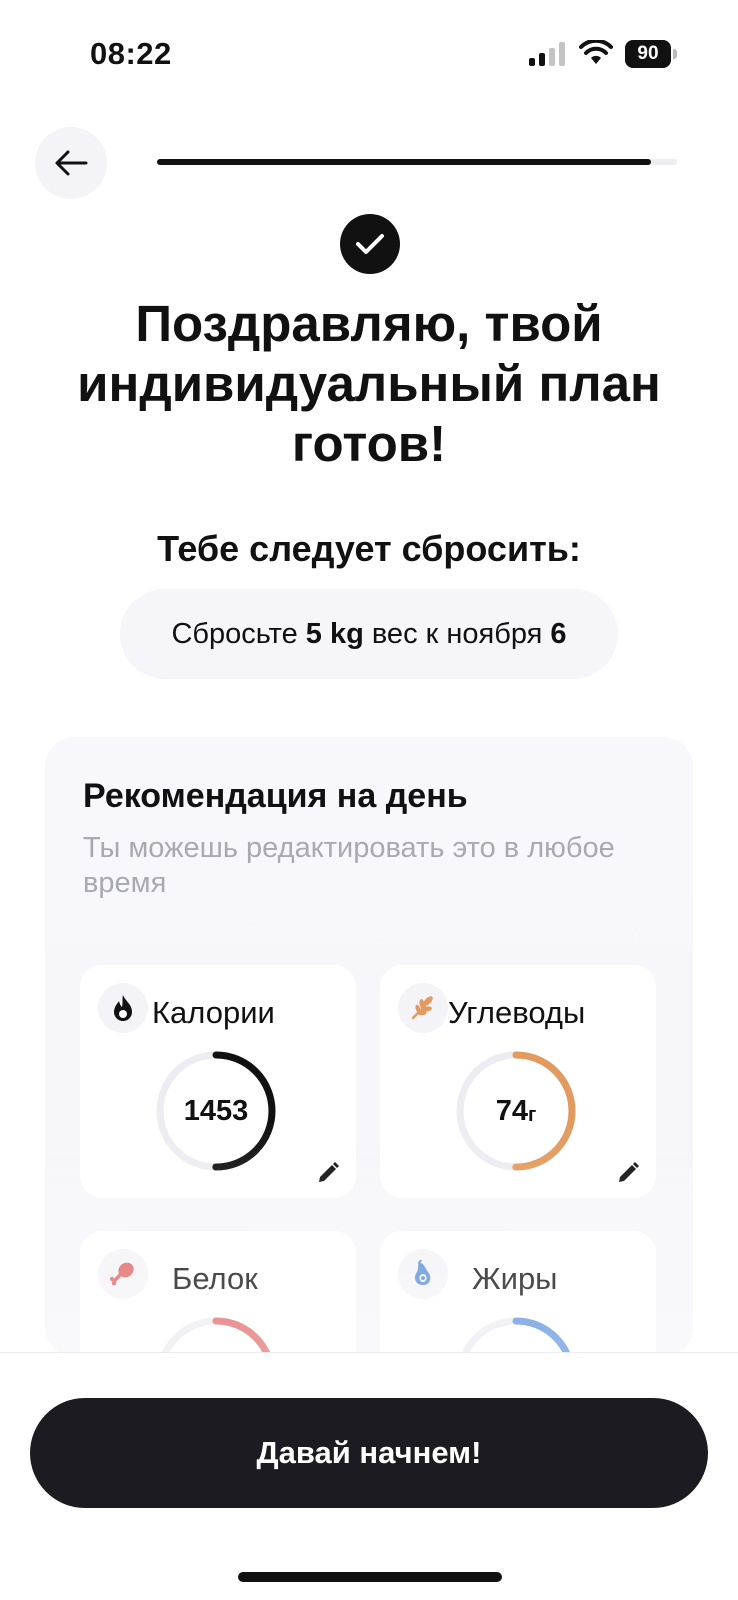  I want to click on page-subtitle: Тебе следует сбросить:, so click(369, 548).